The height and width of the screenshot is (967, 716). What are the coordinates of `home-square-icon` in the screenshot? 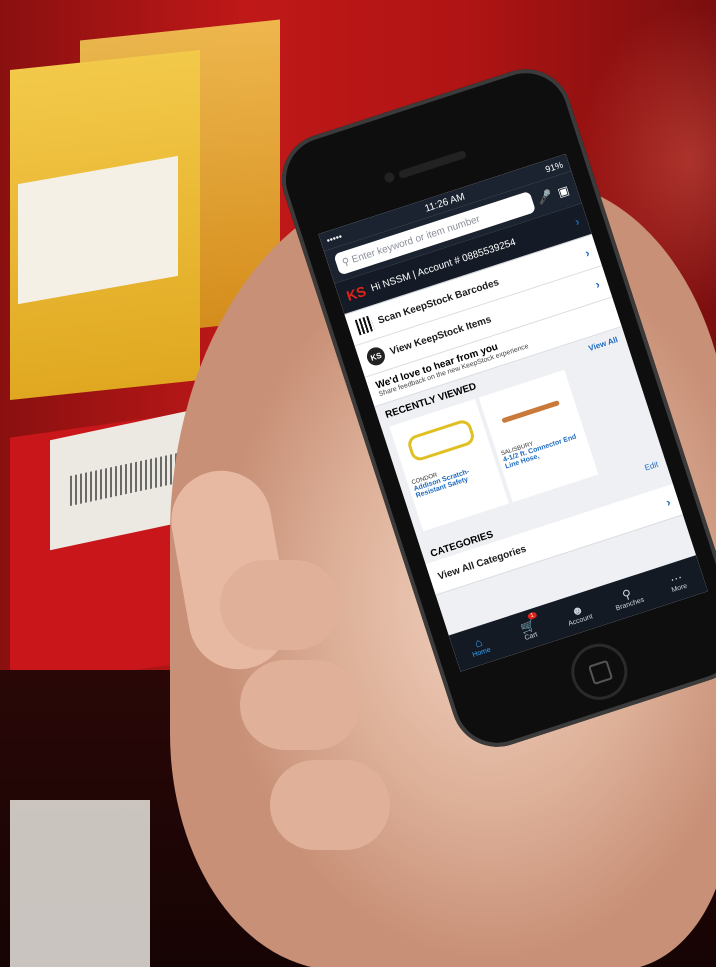 It's located at (601, 672).